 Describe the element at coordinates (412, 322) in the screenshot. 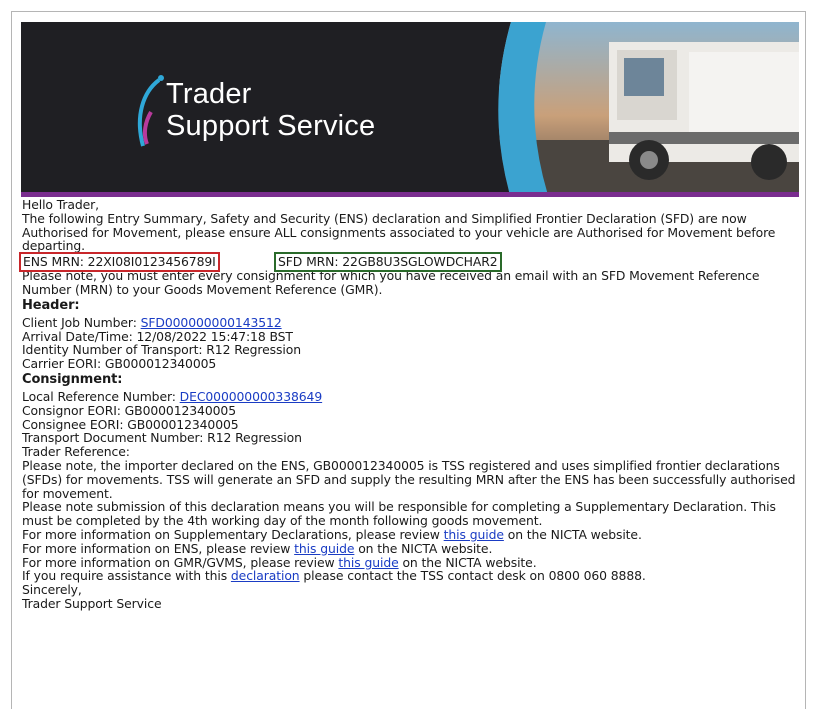

I see `client-job-number: Client Job Number: SFD000000000143512` at that location.